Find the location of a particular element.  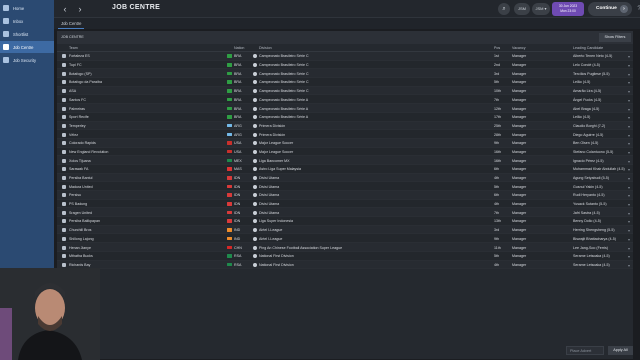

col-division: Division is located at coordinates (265, 48).